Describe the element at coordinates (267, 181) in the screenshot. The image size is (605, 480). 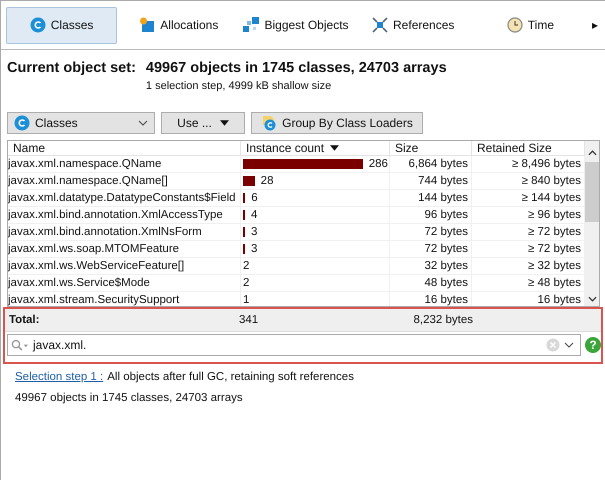
I see `count-cell-text: 28` at that location.